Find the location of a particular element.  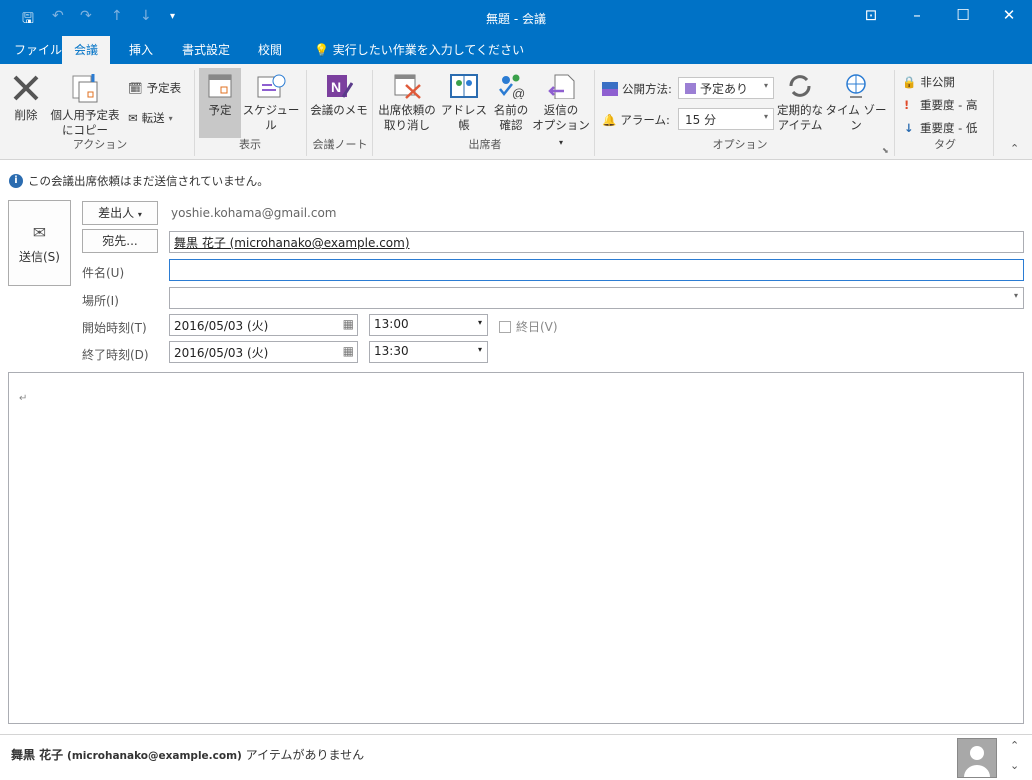

high-label: 重要度 - 高 is located at coordinates (949, 105).